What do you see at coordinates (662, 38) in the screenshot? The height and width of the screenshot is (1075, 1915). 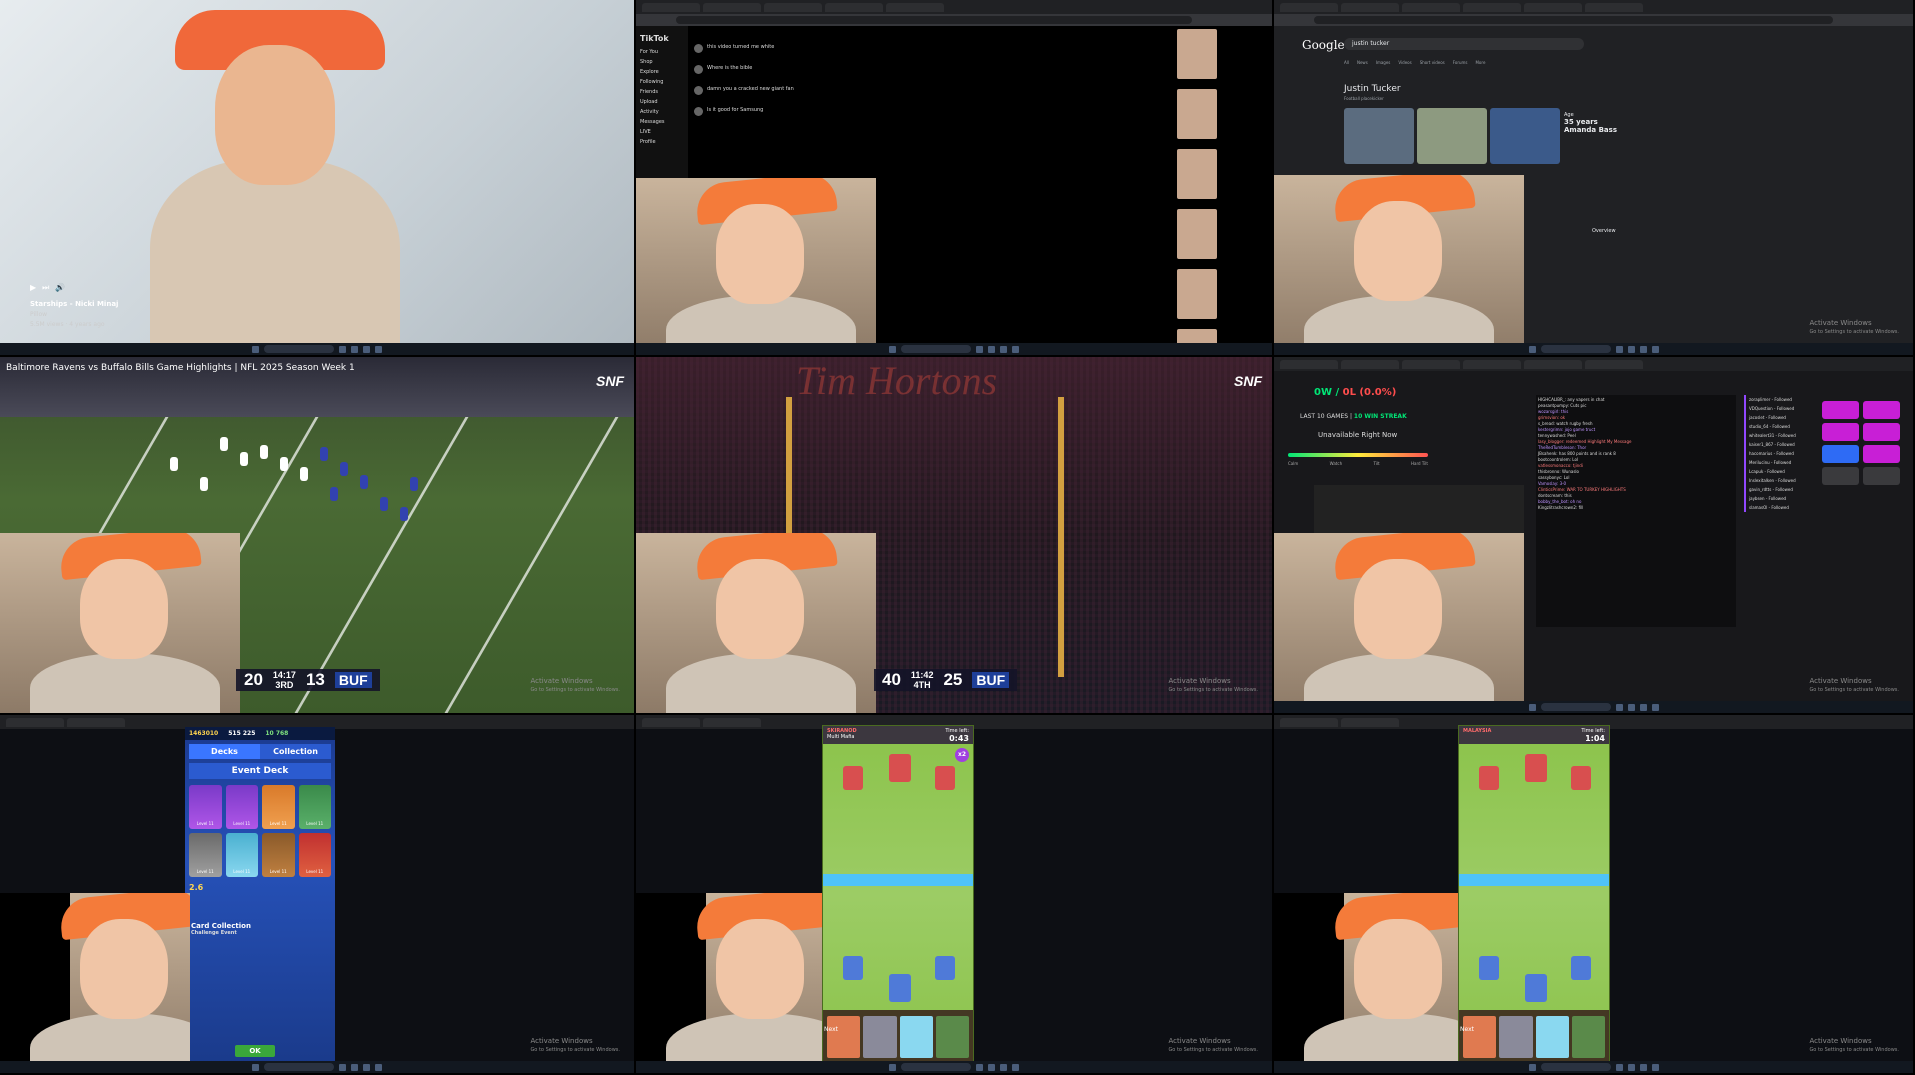 I see `tiktok-logo: TikTok` at bounding box center [662, 38].